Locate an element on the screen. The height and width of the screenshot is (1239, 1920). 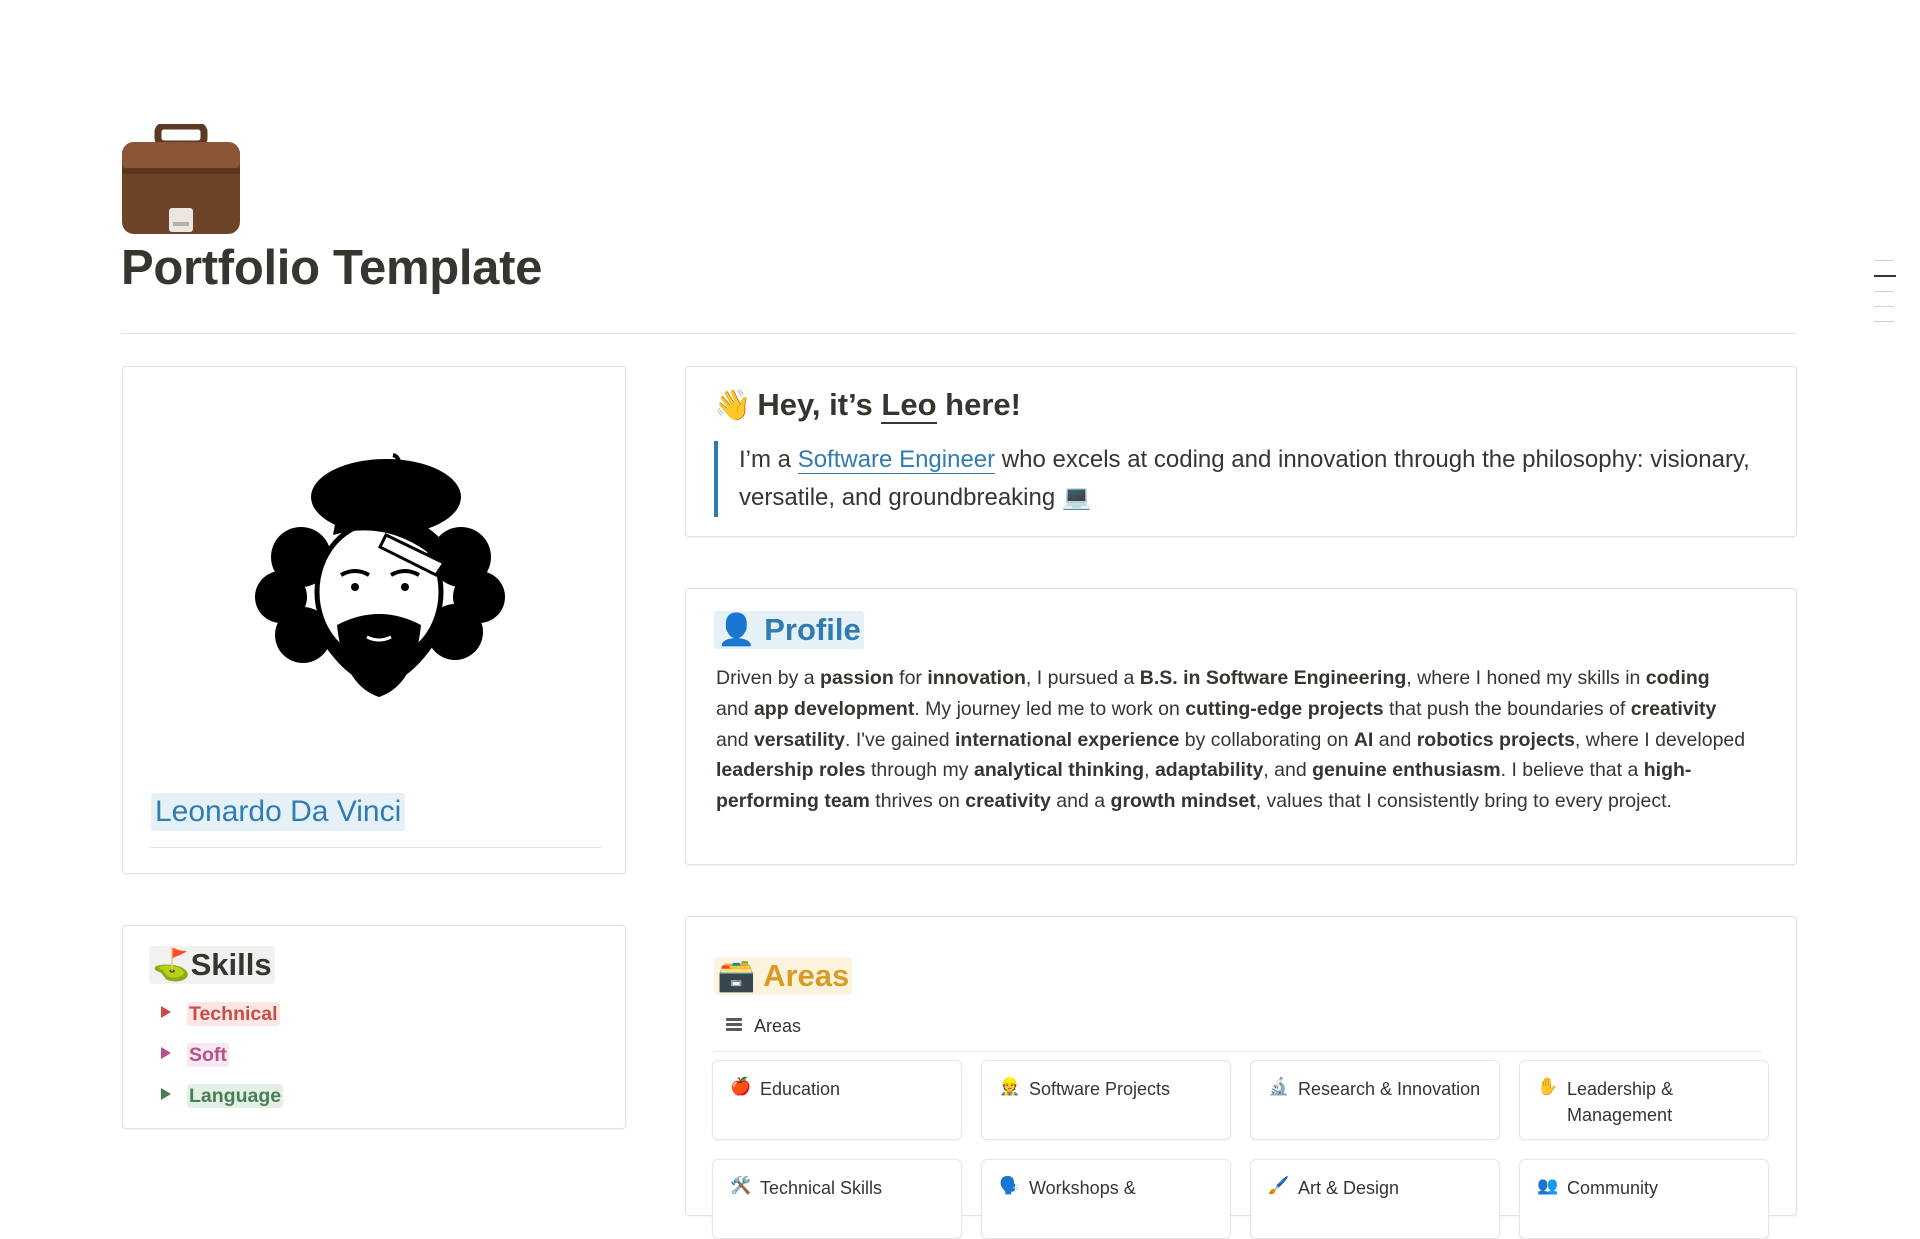
toc-line-active is located at coordinates (1885, 276).